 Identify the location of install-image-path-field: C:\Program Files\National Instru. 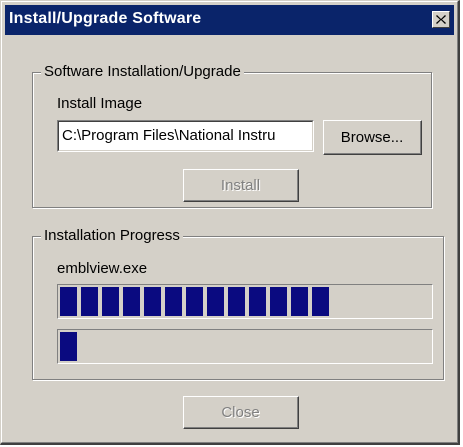
(185, 136).